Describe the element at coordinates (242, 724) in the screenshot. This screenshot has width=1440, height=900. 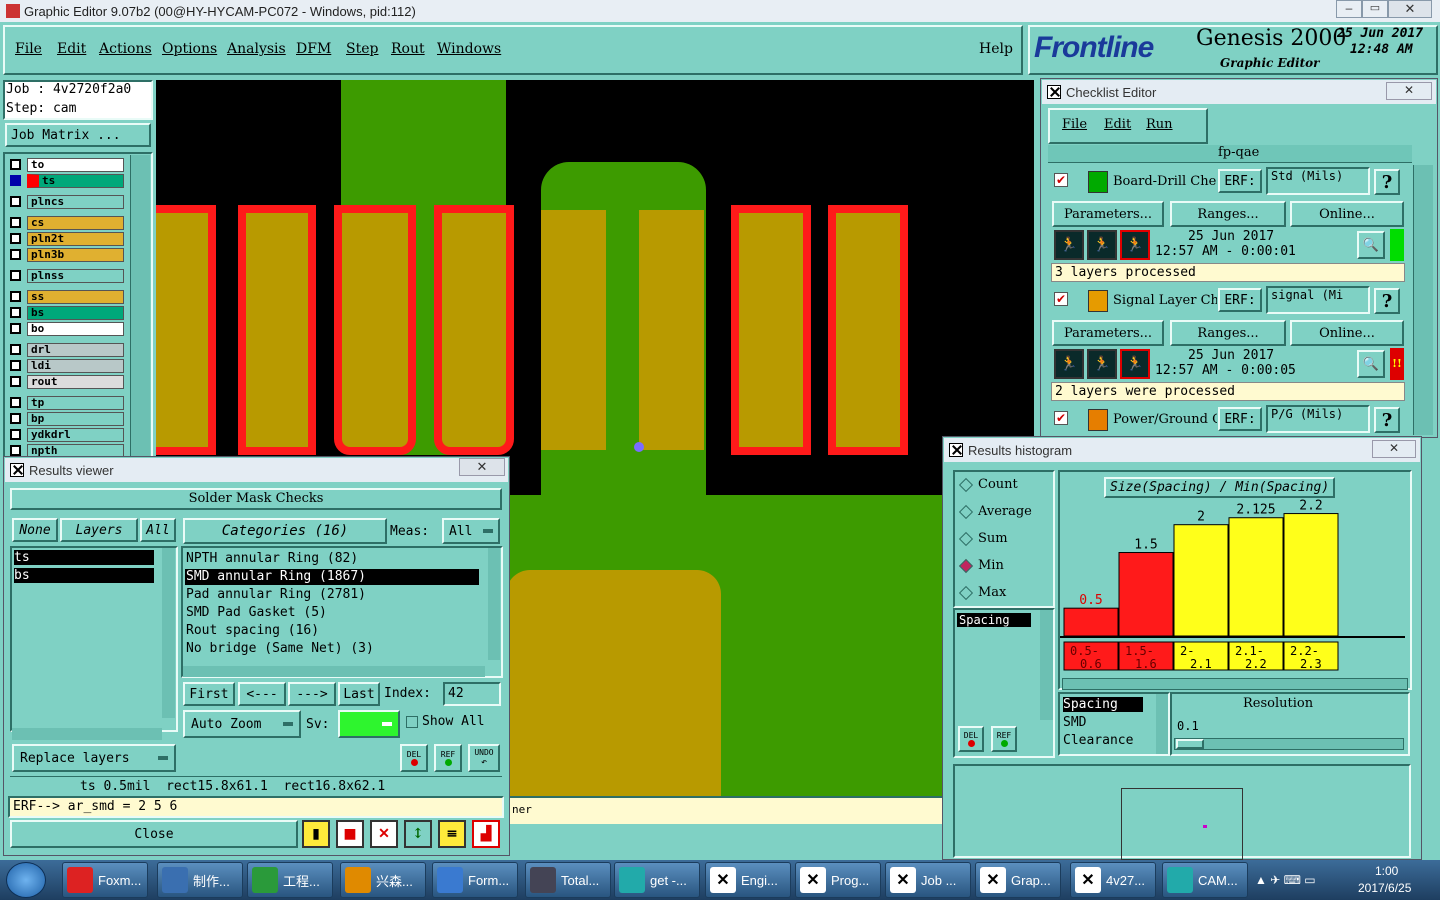
I see `auto-zoom-select: Auto Zoom` at that location.